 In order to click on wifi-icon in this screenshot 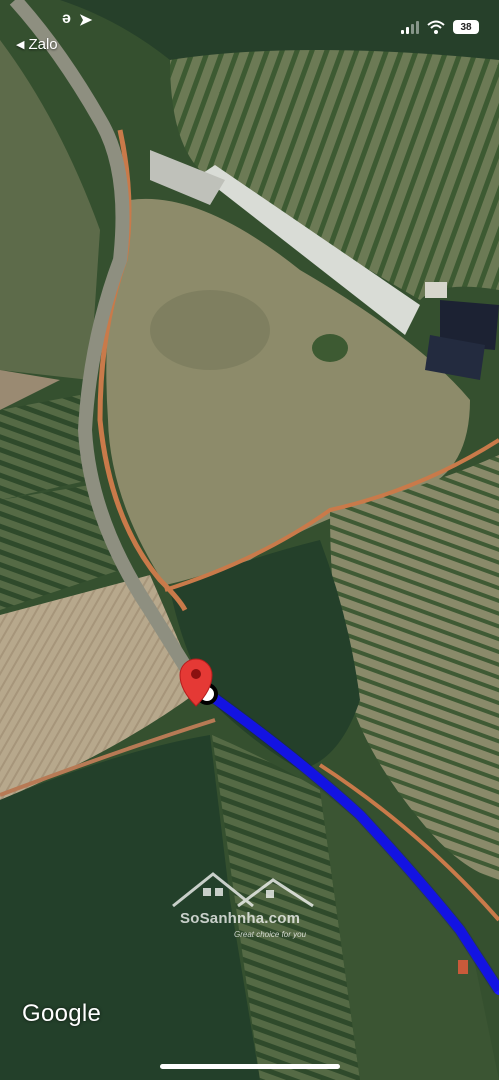, I will do `click(436, 27)`.